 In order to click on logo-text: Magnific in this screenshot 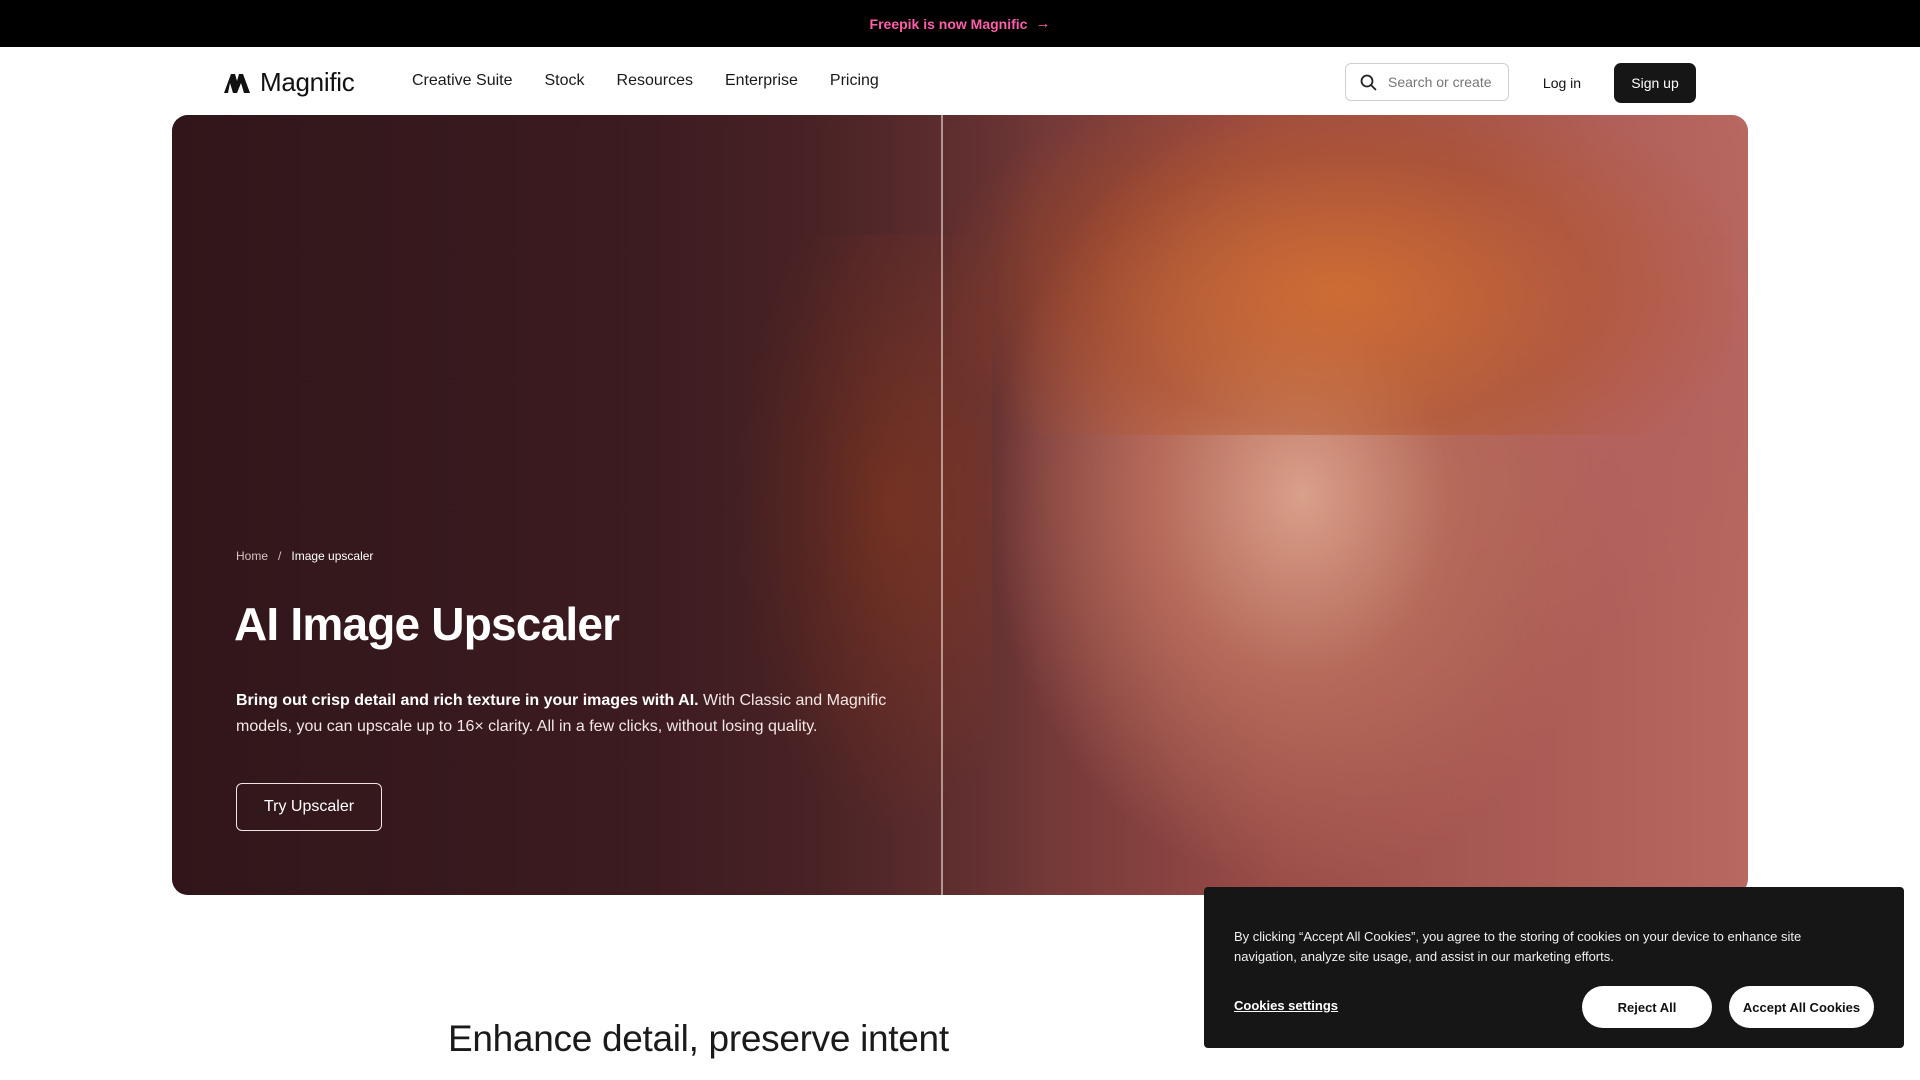, I will do `click(307, 82)`.